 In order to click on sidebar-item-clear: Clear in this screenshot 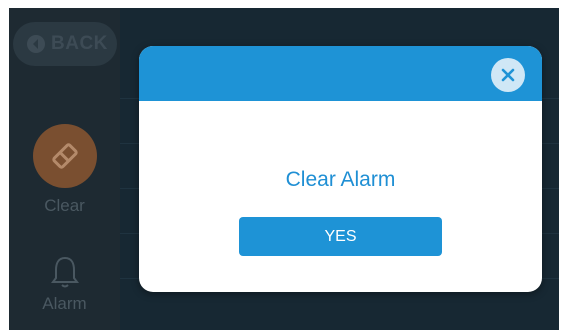, I will do `click(64, 170)`.